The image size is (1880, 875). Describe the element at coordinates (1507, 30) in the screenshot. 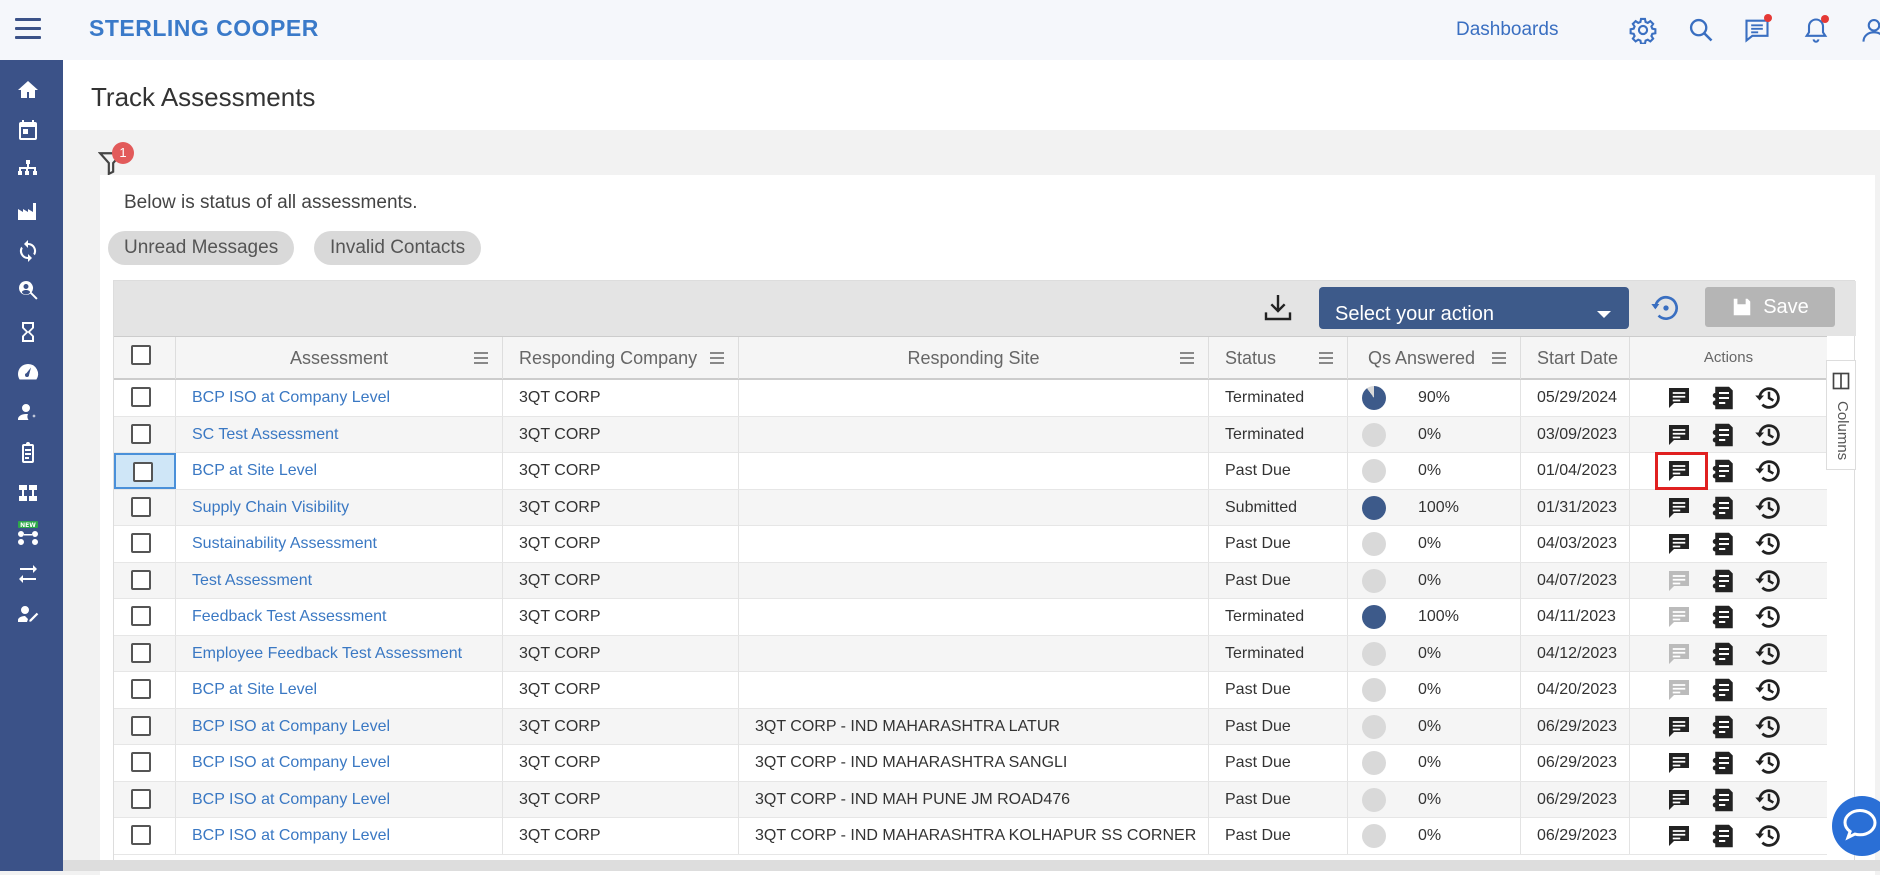

I see `dashboards-link: Dashboards` at that location.